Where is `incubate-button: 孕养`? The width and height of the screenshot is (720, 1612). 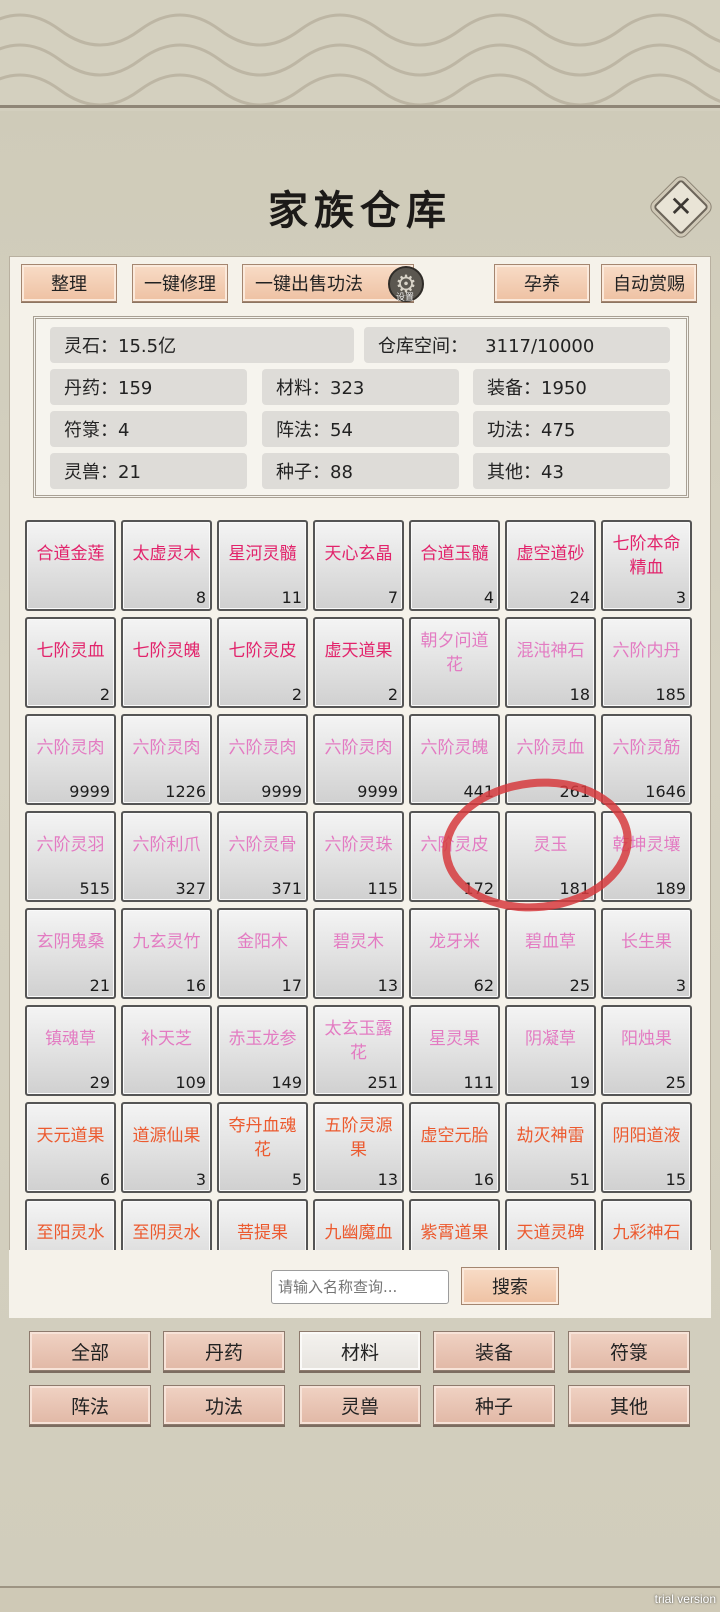
incubate-button: 孕养 is located at coordinates (542, 283).